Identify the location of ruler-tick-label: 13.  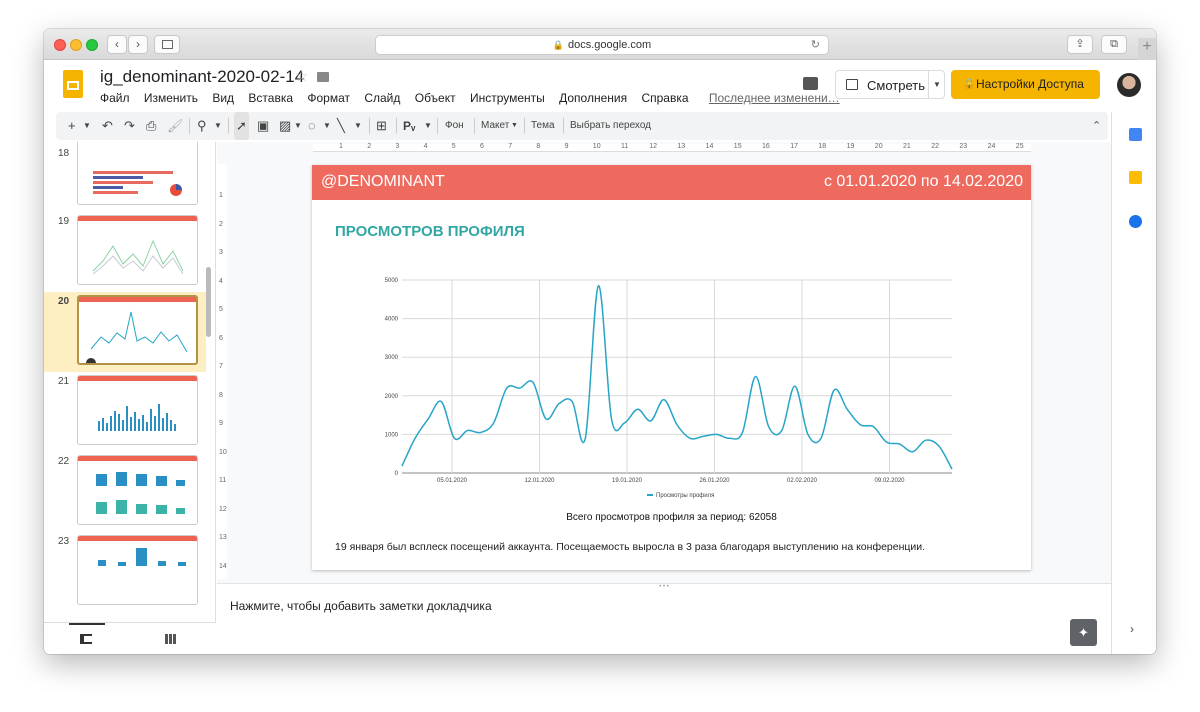
(681, 146).